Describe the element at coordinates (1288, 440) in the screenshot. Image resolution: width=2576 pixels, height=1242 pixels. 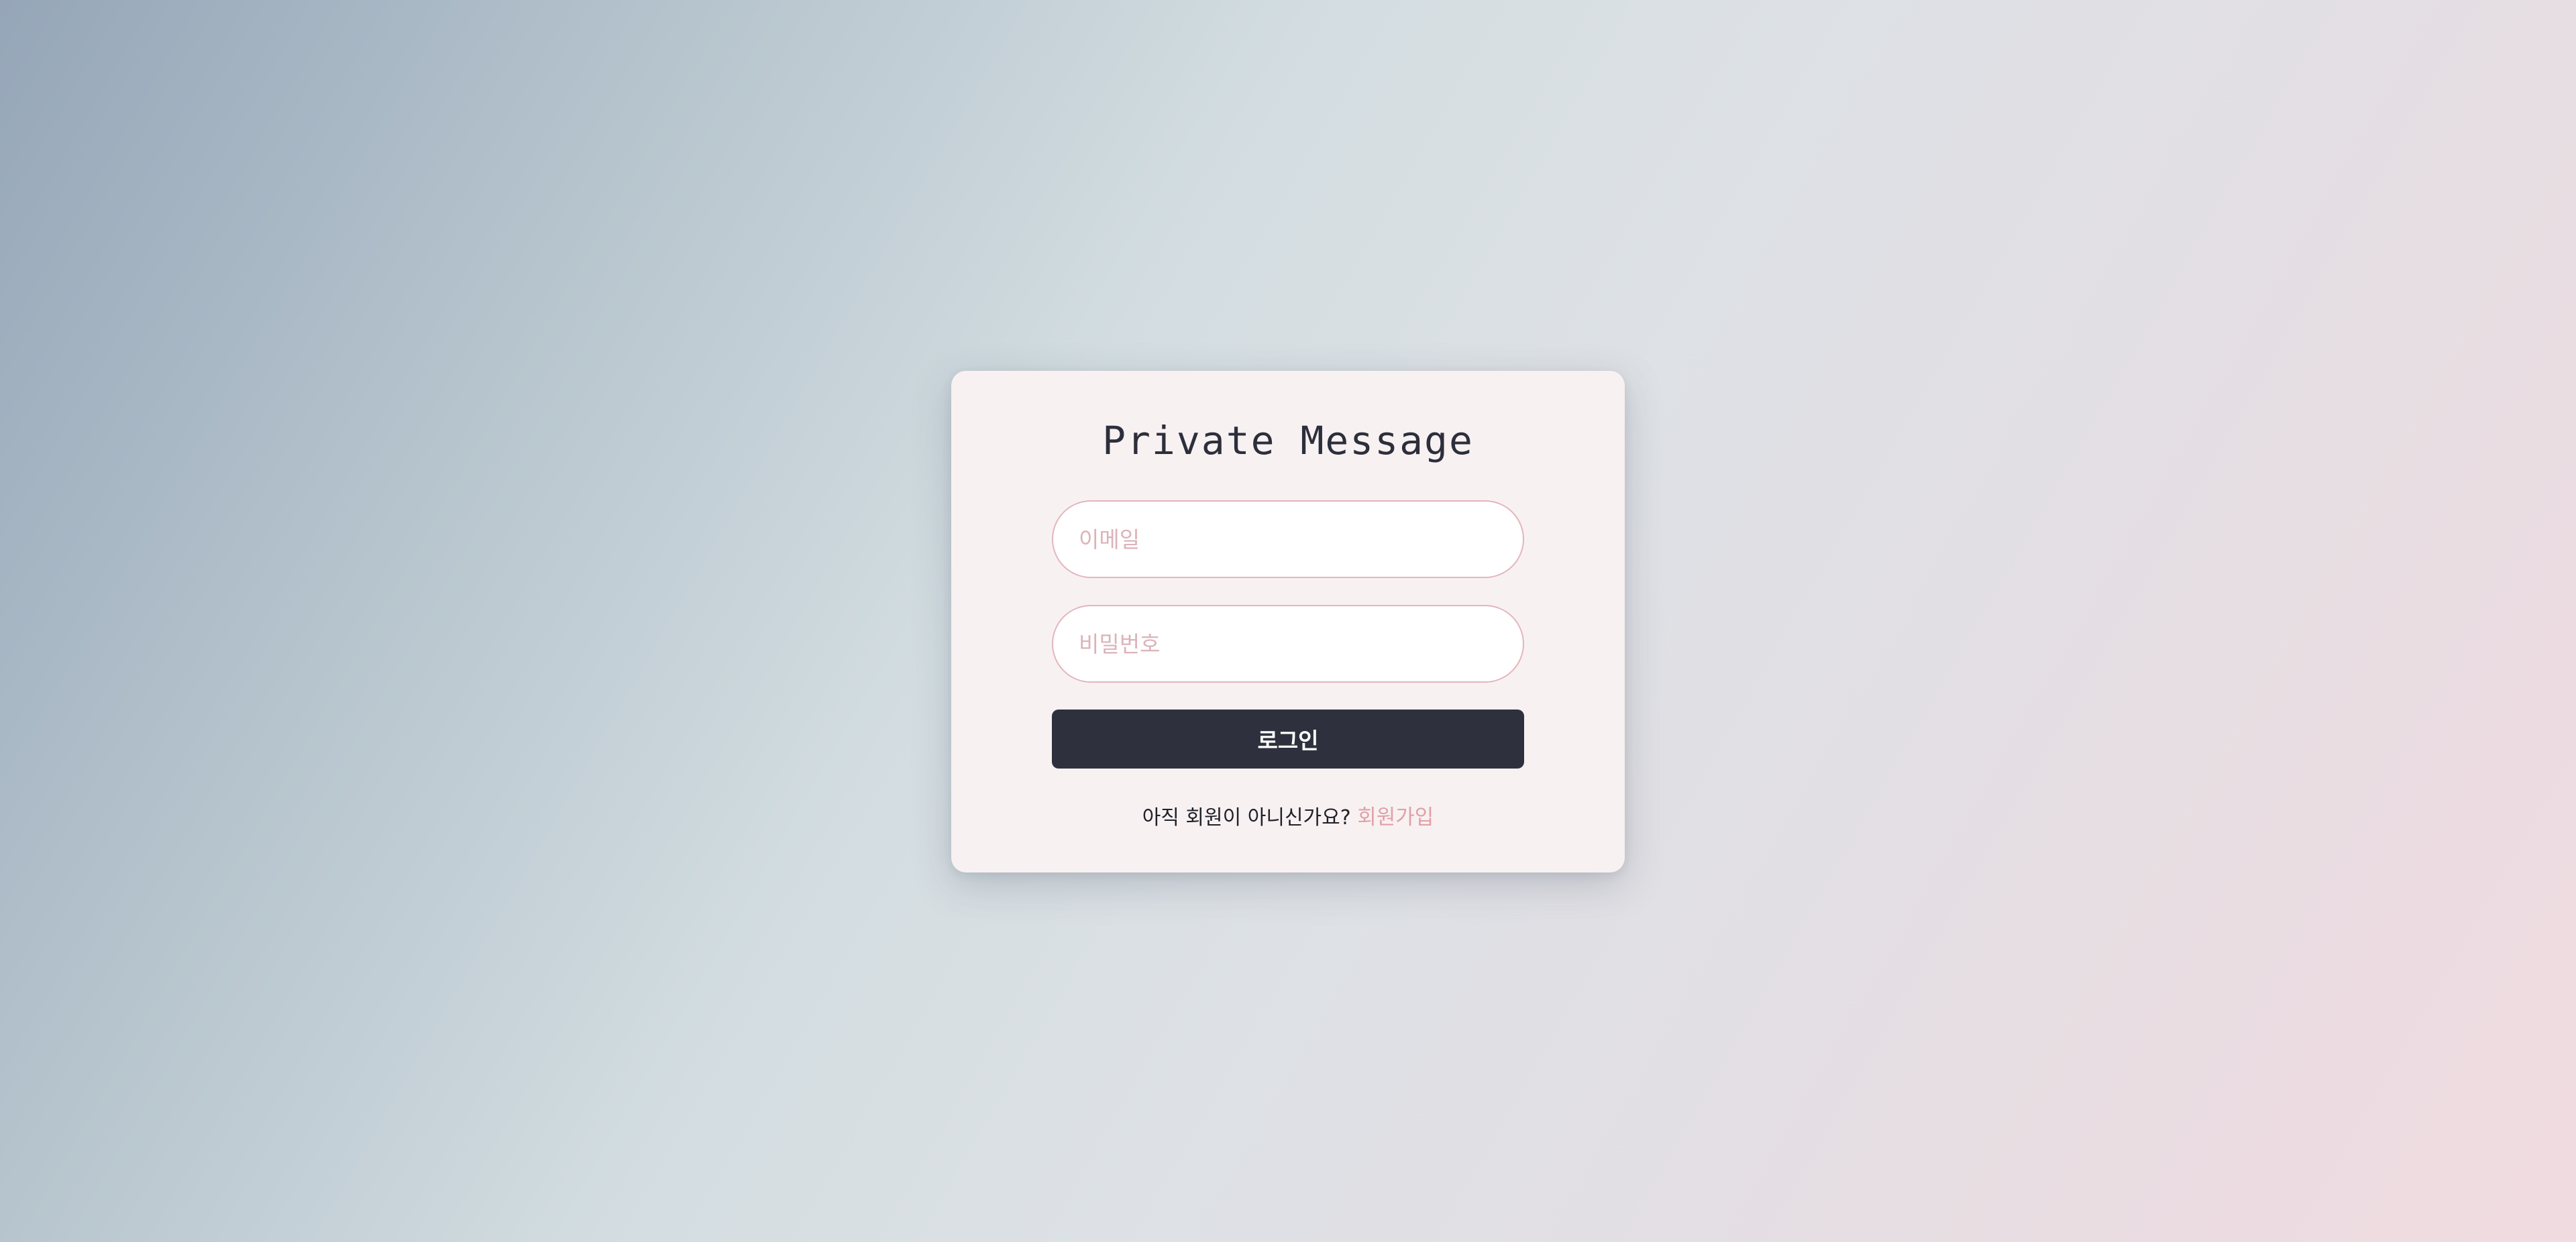
I see `app-title: Private Message` at that location.